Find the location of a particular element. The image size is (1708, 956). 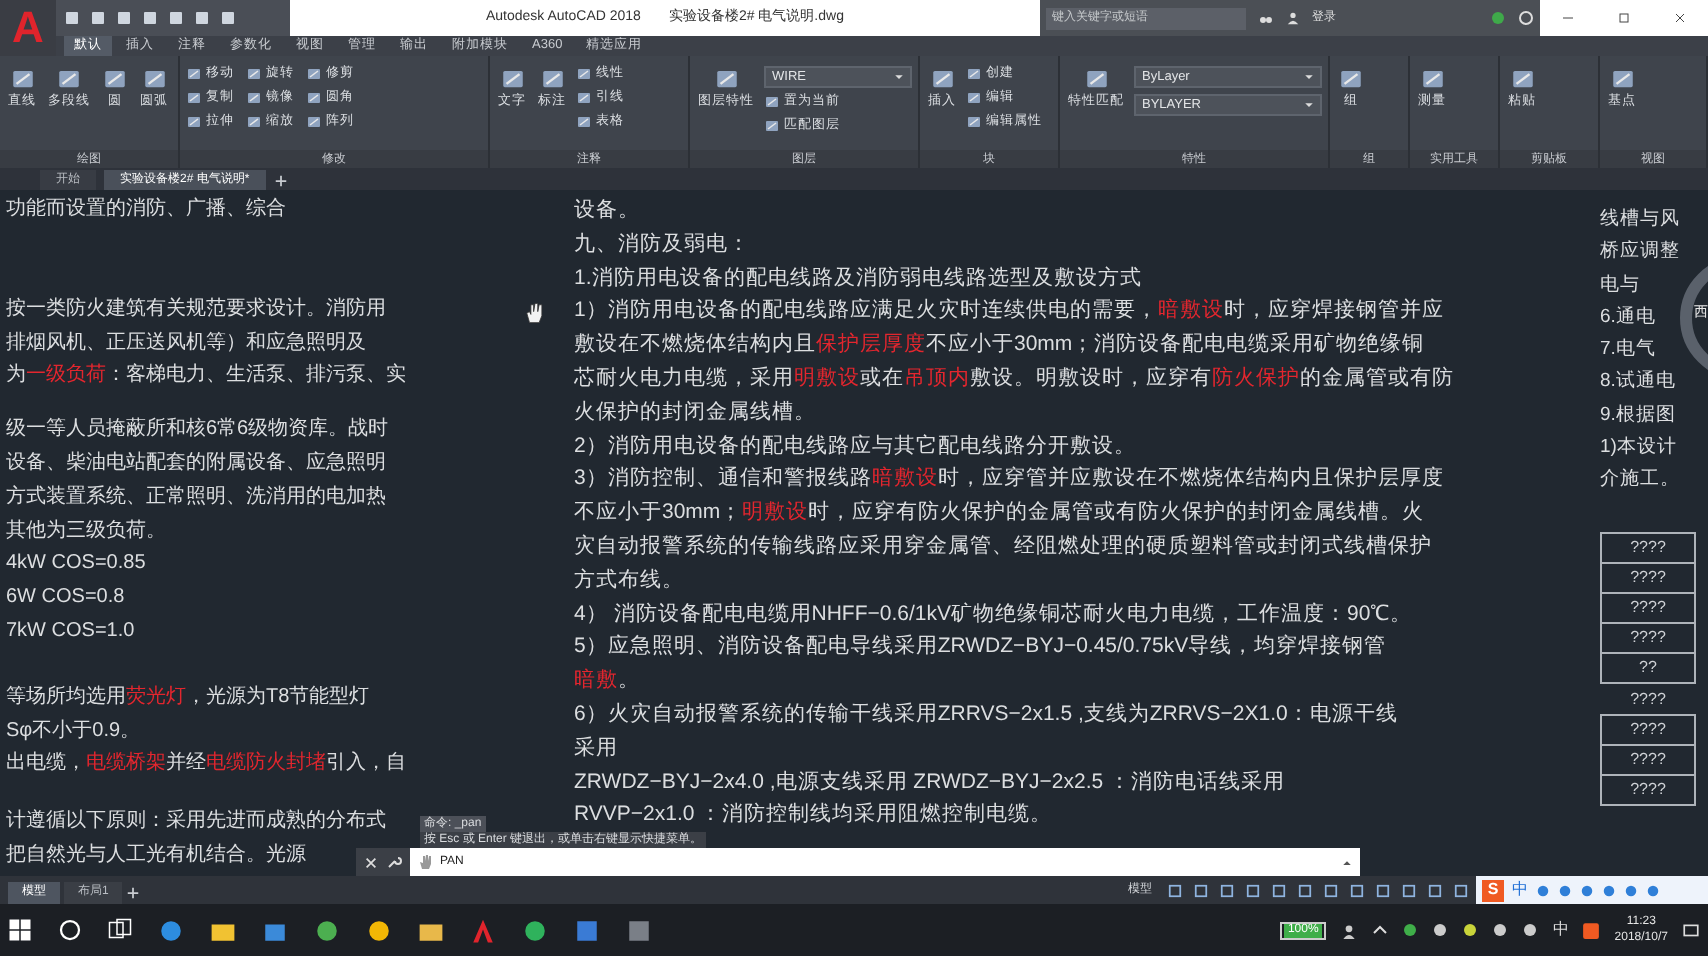

text-line: 5）应急照明、消防设备配电导线采用ZRWDZ−BYJ−0.45/0.75kV导线，均穿焊接钢管 is located at coordinates (981, 647).